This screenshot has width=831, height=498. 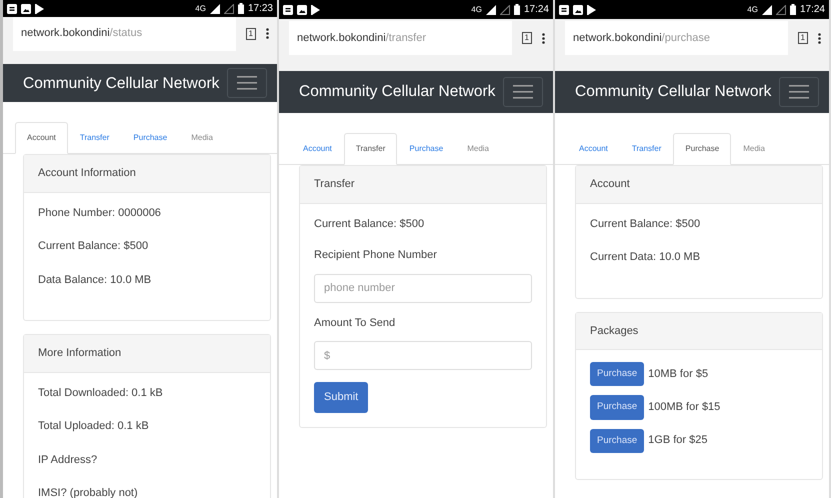 What do you see at coordinates (646, 257) in the screenshot?
I see `info-text: Current Data: 10.0 MB` at bounding box center [646, 257].